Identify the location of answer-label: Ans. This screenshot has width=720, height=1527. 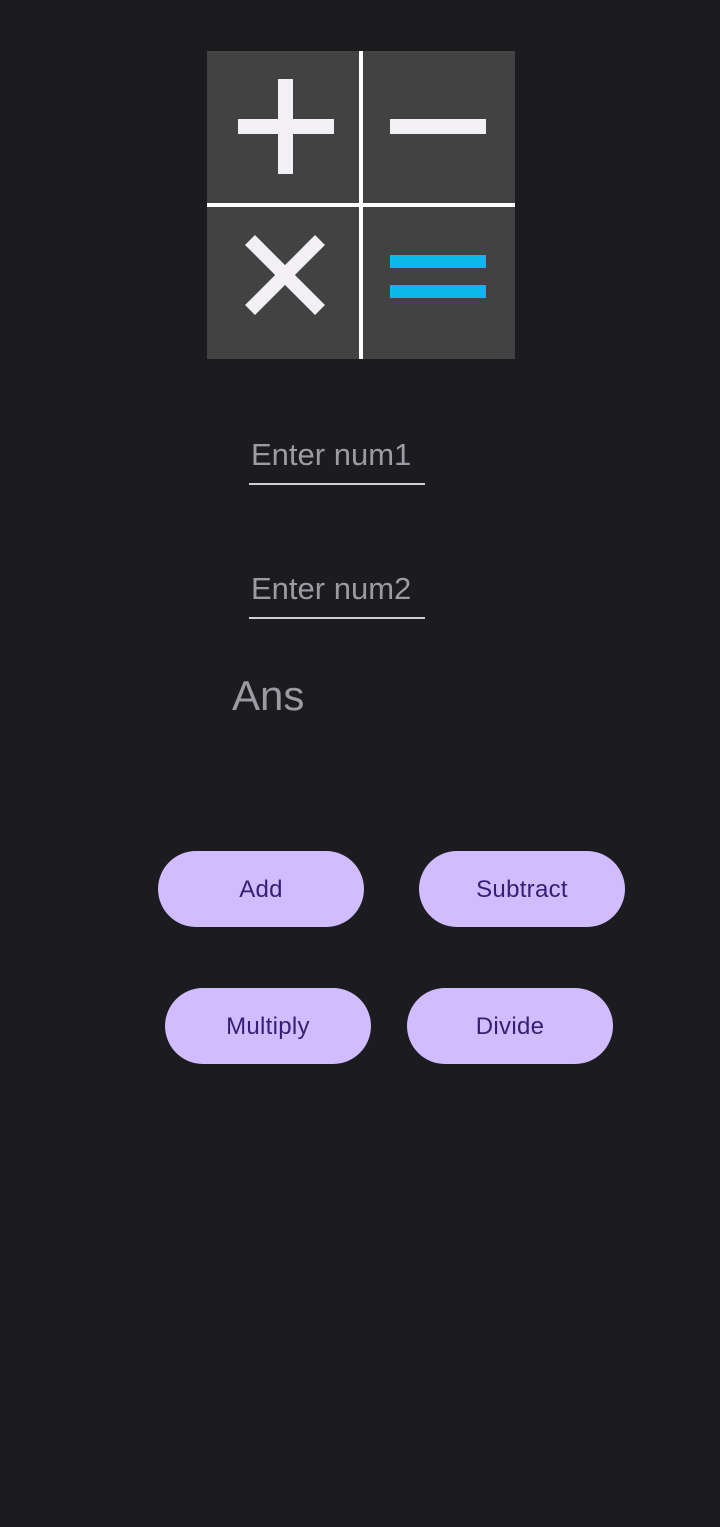
(268, 695).